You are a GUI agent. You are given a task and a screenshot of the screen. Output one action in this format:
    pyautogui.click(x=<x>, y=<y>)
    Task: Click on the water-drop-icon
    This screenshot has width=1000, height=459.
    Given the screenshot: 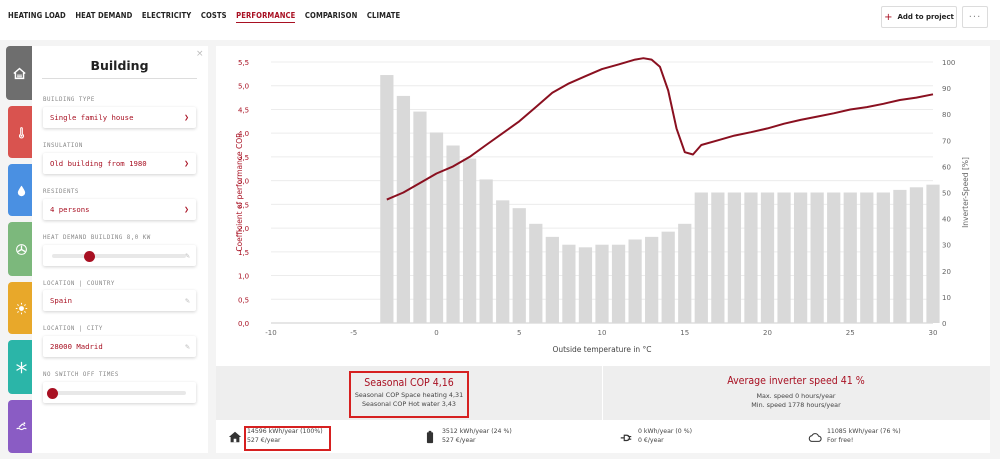 What is the action you would take?
    pyautogui.click(x=21, y=190)
    